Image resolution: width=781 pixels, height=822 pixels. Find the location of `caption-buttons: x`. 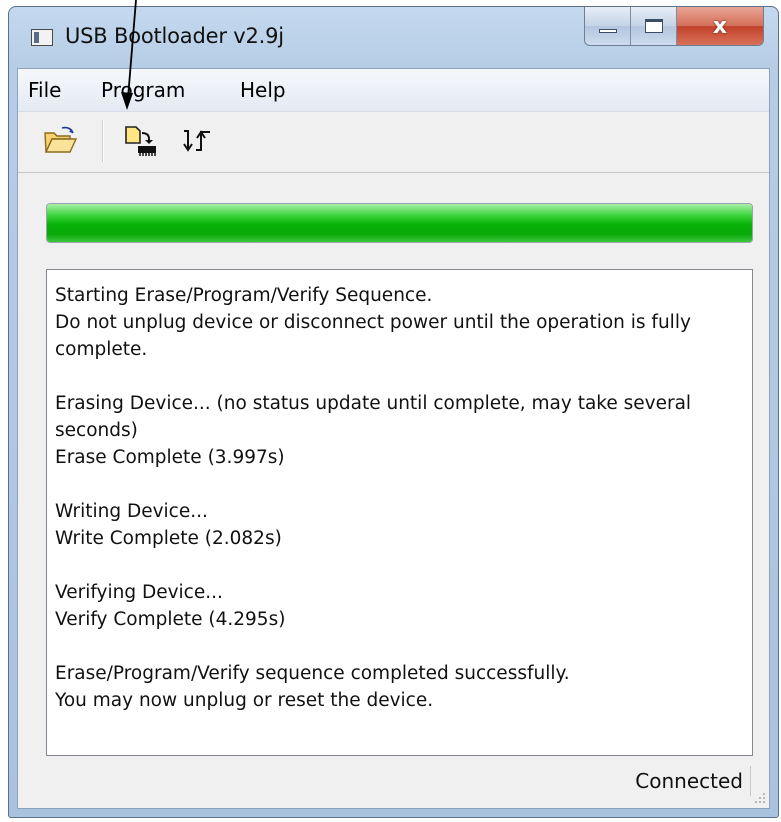

caption-buttons: x is located at coordinates (674, 26).